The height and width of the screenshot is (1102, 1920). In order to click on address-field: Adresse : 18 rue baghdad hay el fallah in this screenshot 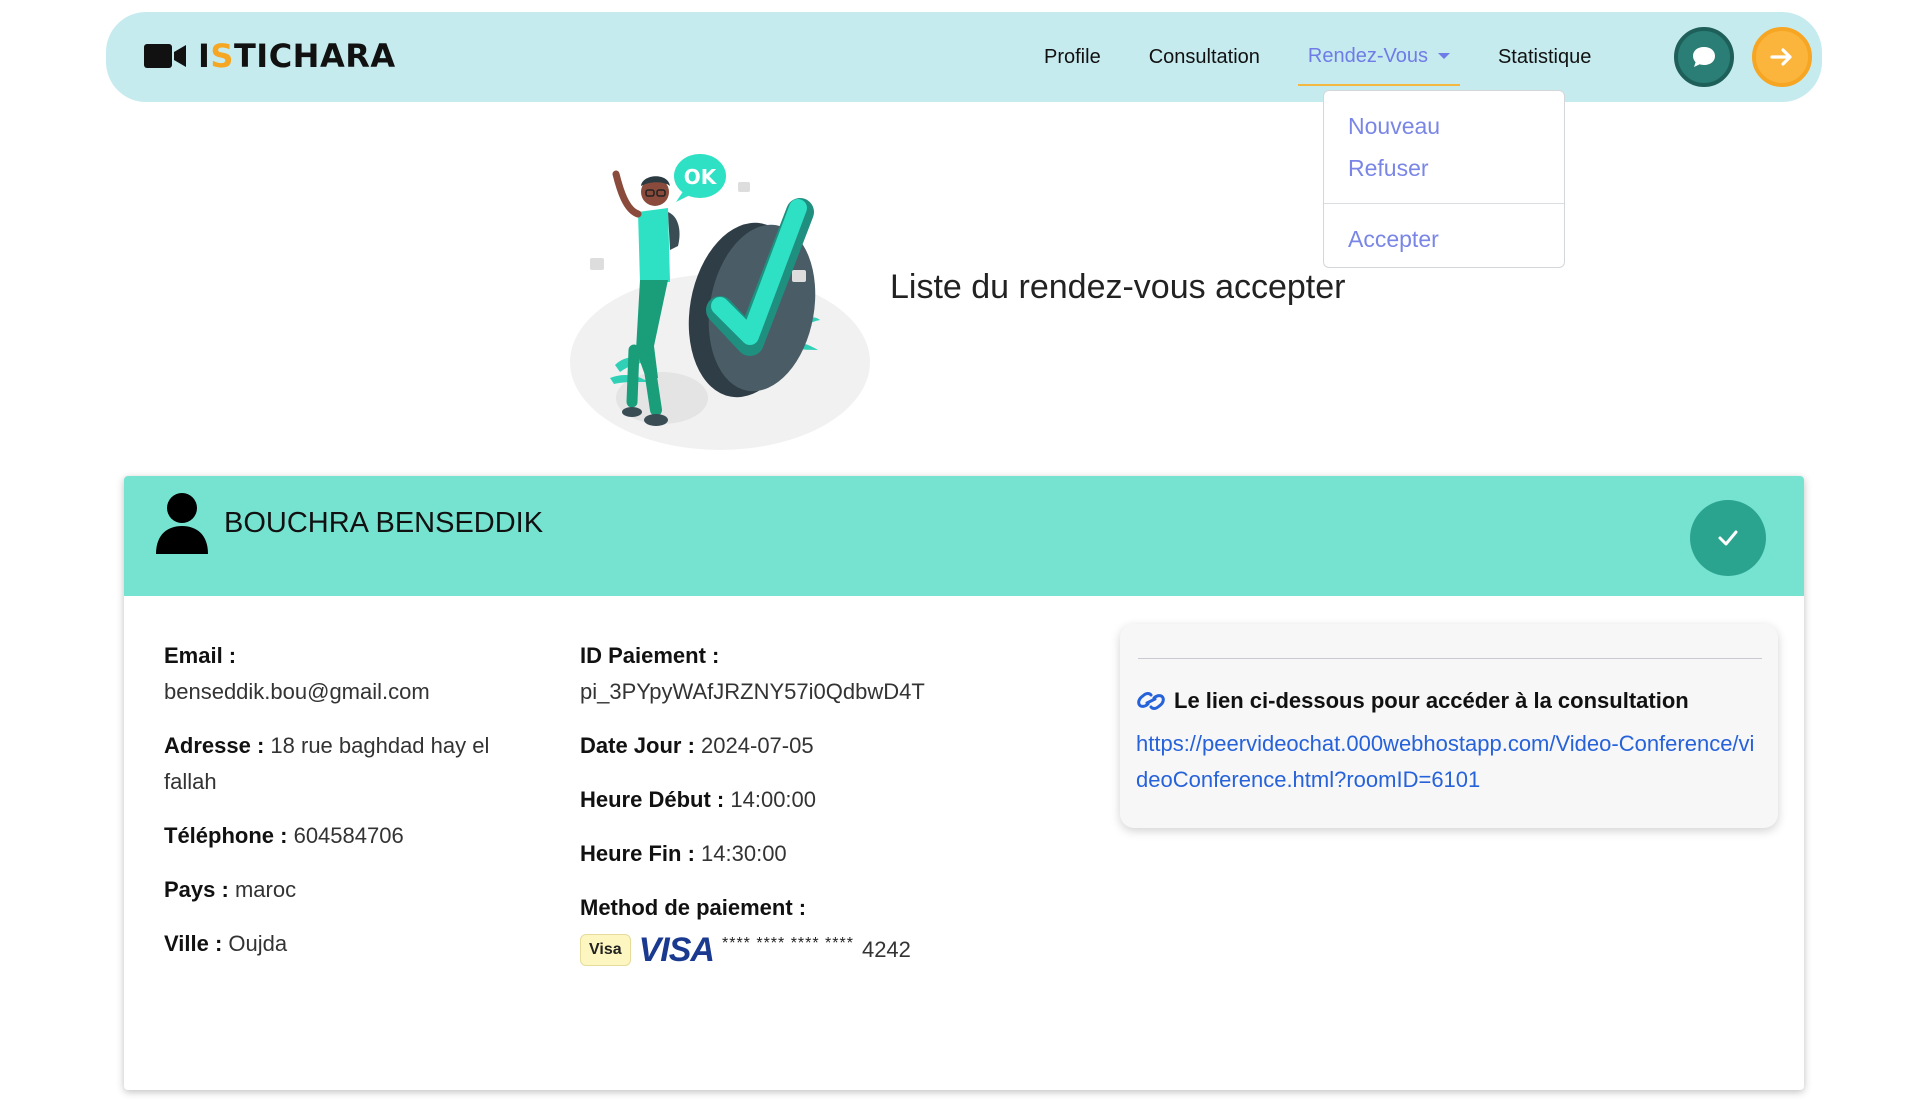, I will do `click(344, 764)`.